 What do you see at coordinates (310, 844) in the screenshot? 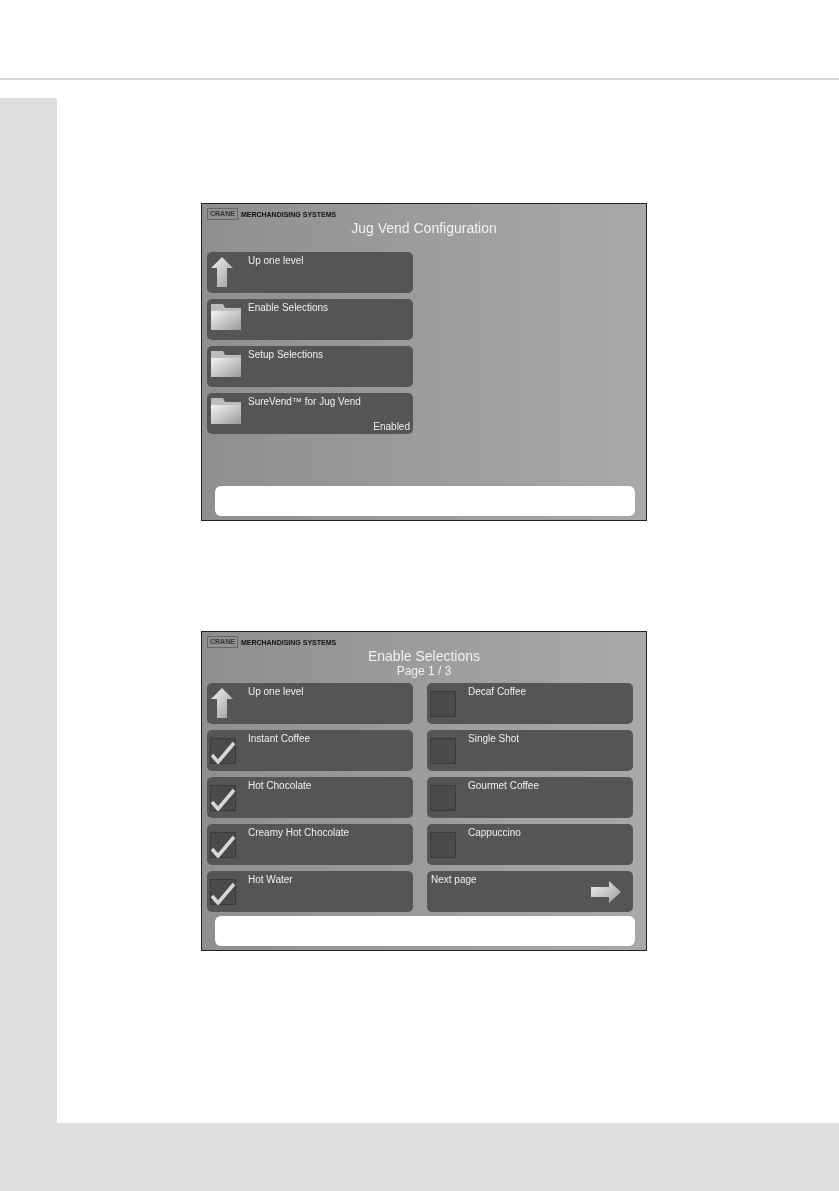
I see `menu-button: Creamy Hot Chocolate` at bounding box center [310, 844].